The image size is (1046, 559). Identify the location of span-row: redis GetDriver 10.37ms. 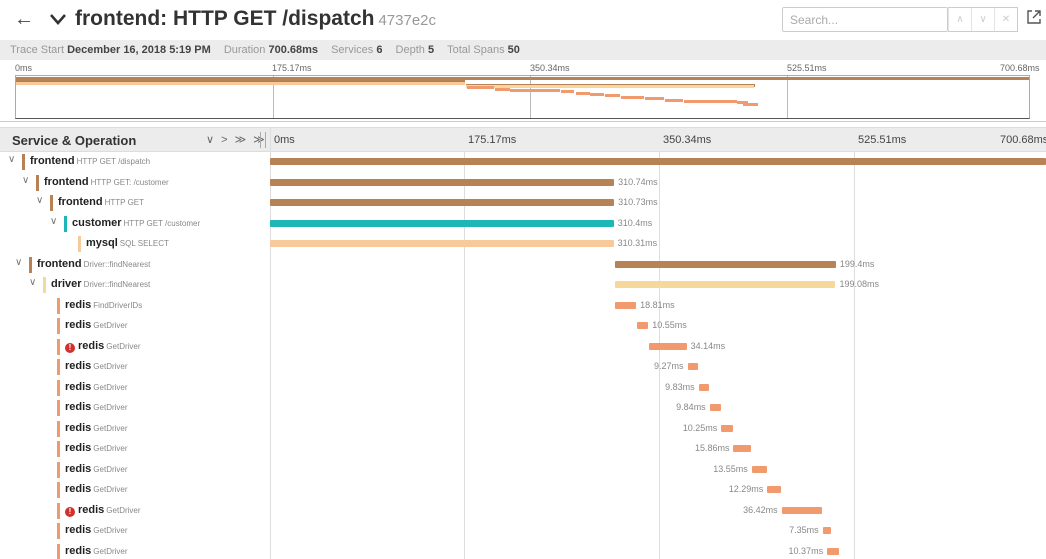
(523, 550).